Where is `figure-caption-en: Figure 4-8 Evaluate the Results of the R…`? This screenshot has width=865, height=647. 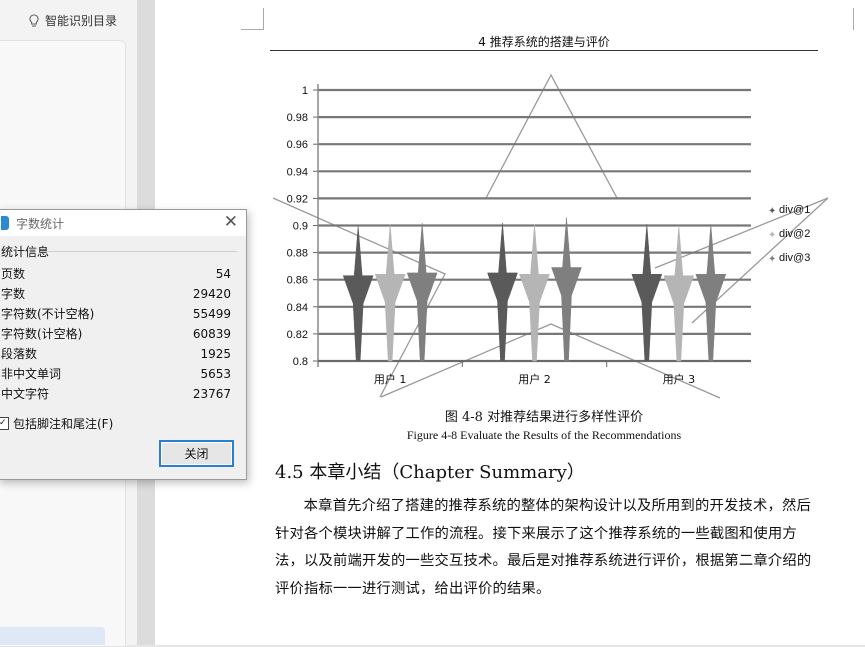
figure-caption-en: Figure 4-8 Evaluate the Results of the R… is located at coordinates (544, 435).